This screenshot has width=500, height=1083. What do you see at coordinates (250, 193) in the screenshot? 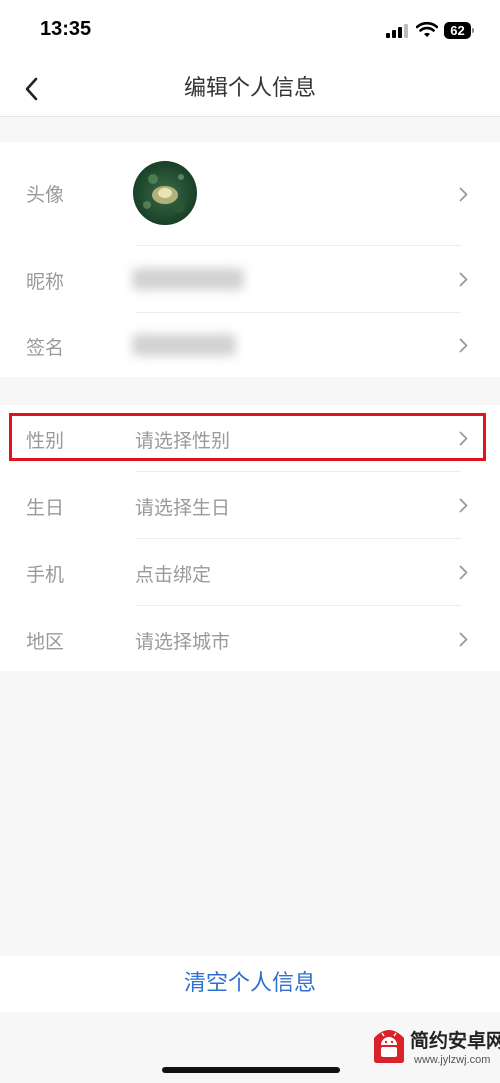
I see `avatar-row: 头像` at bounding box center [250, 193].